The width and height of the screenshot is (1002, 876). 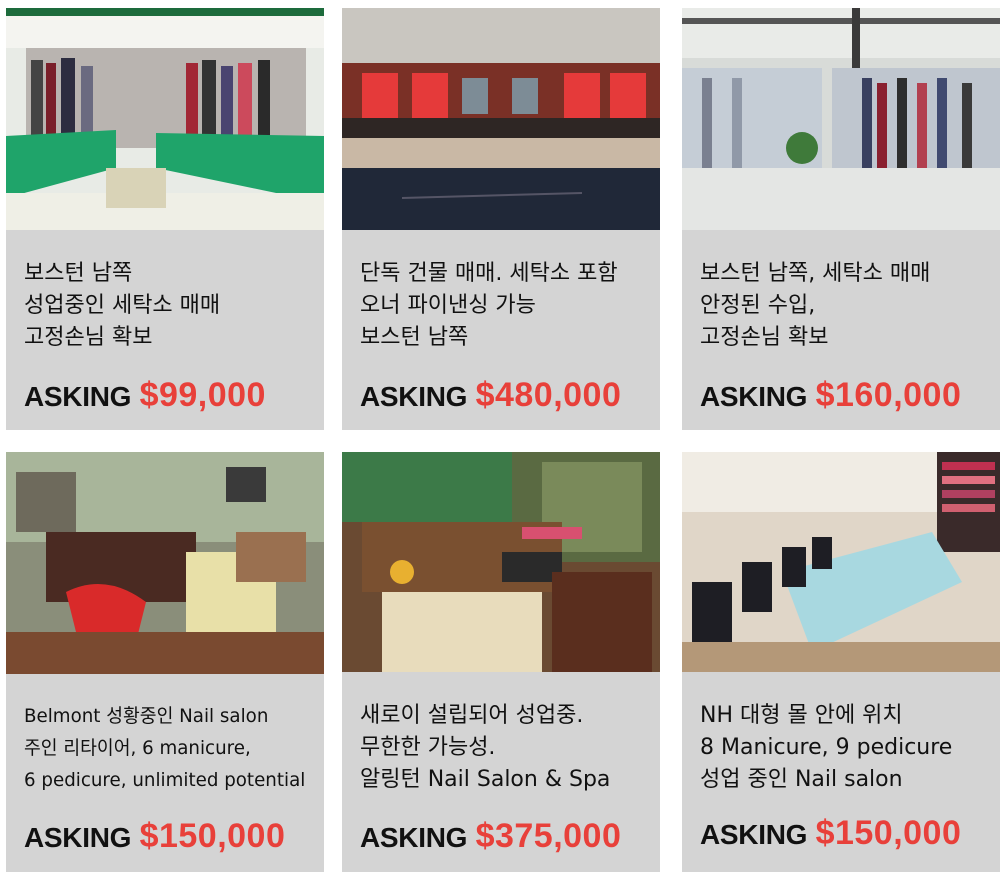 What do you see at coordinates (501, 119) in the screenshot?
I see `storefront-building-image` at bounding box center [501, 119].